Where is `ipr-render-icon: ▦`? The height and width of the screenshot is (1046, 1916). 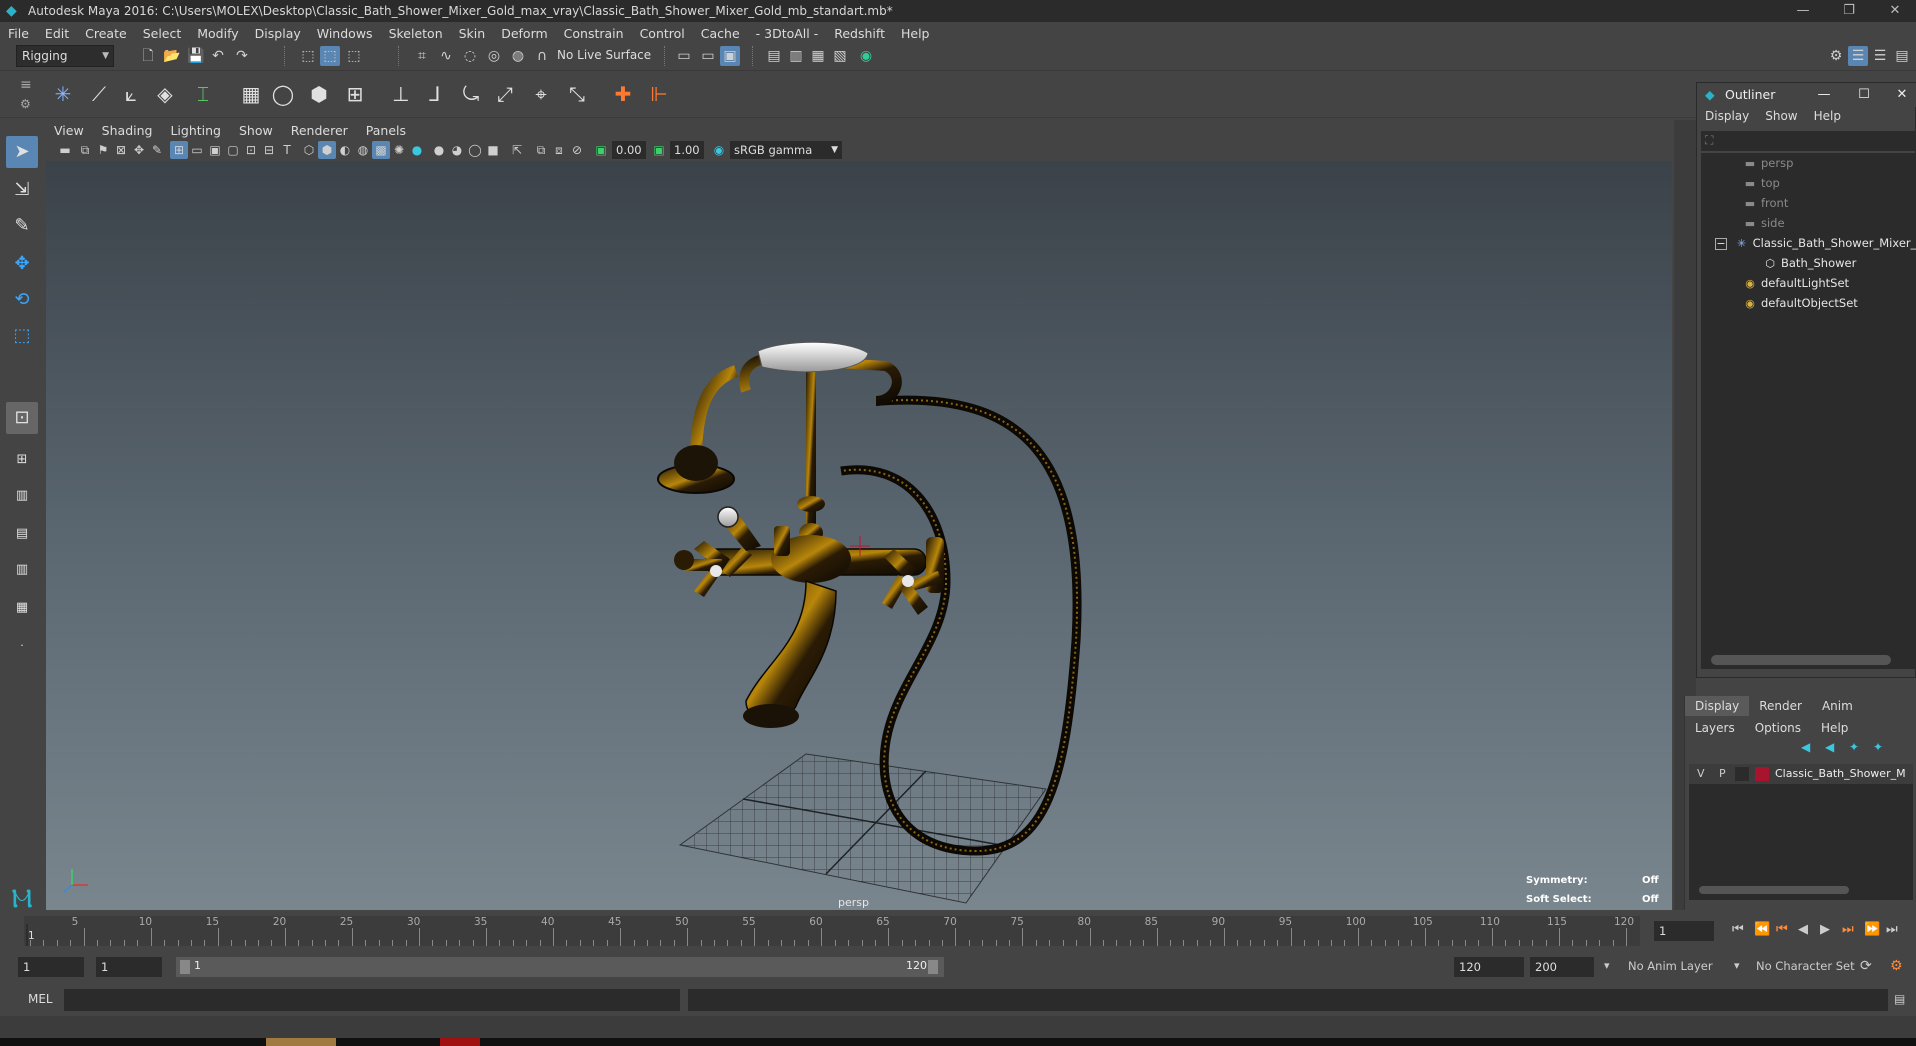 ipr-render-icon: ▦ is located at coordinates (818, 56).